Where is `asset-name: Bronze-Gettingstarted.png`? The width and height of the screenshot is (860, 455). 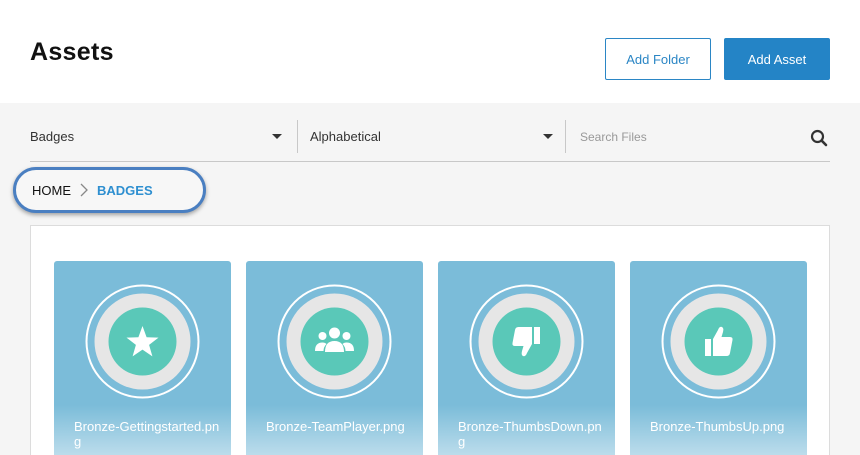
asset-name: Bronze-Gettingstarted.png is located at coordinates (147, 434).